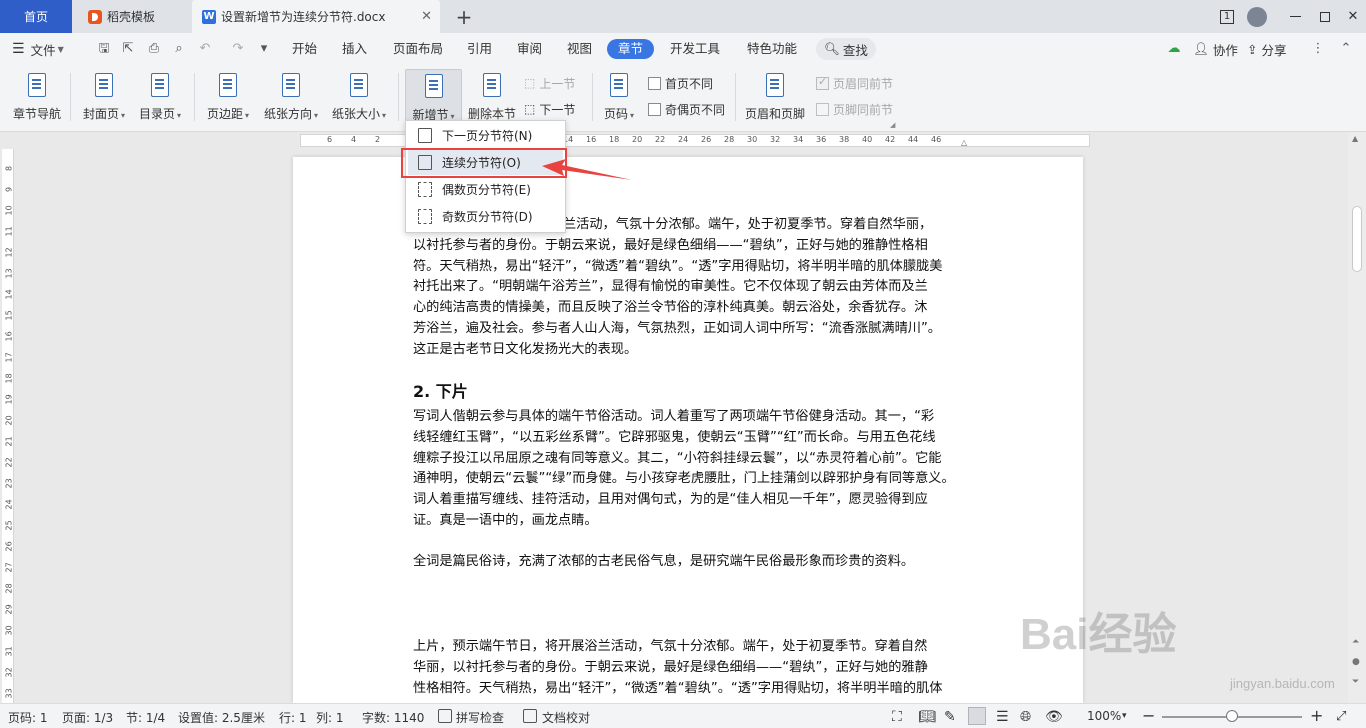  What do you see at coordinates (1104, 716) in the screenshot?
I see `zoom-level: 100%` at bounding box center [1104, 716].